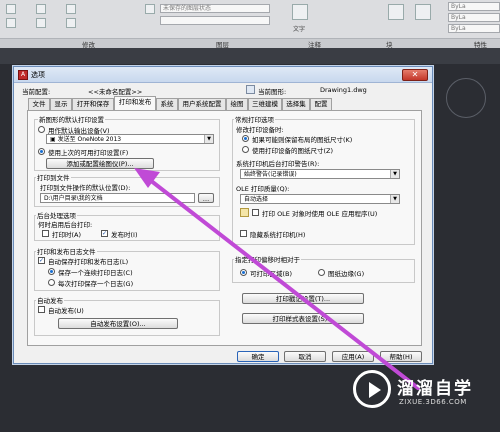  What do you see at coordinates (71, 9) in the screenshot?
I see `trim-icon` at bounding box center [71, 9].